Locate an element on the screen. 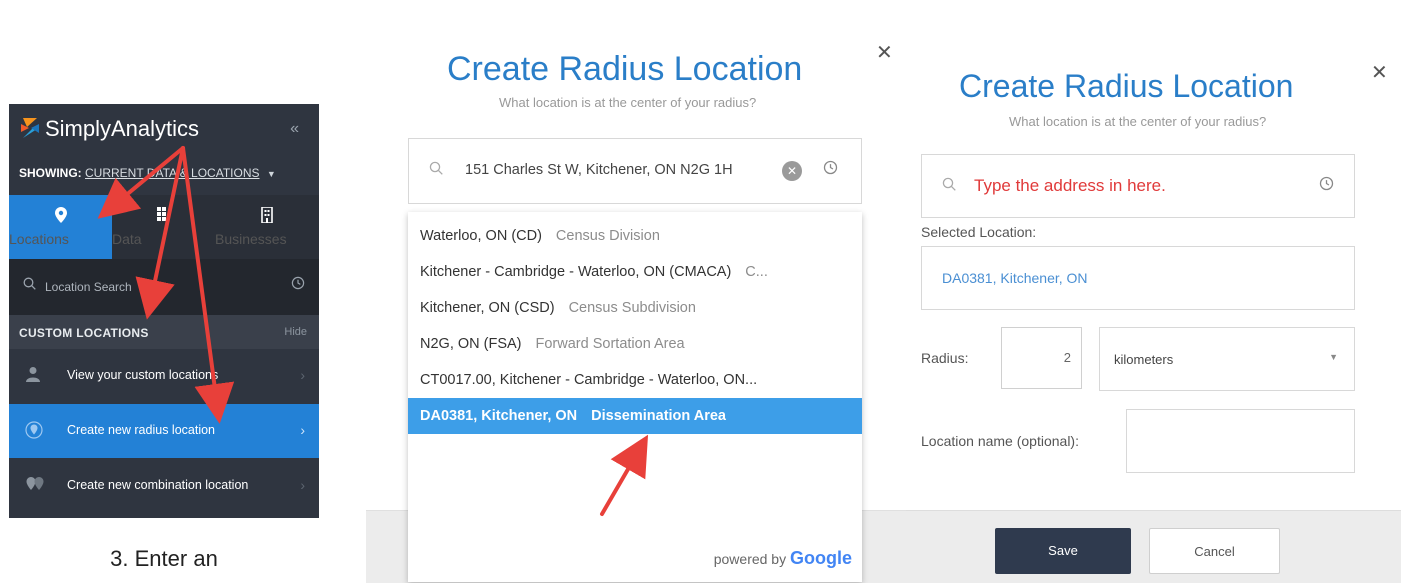 The height and width of the screenshot is (583, 1401). list-item-selected: DA0381, Kitchener, ON Dissemination Area is located at coordinates (635, 416).